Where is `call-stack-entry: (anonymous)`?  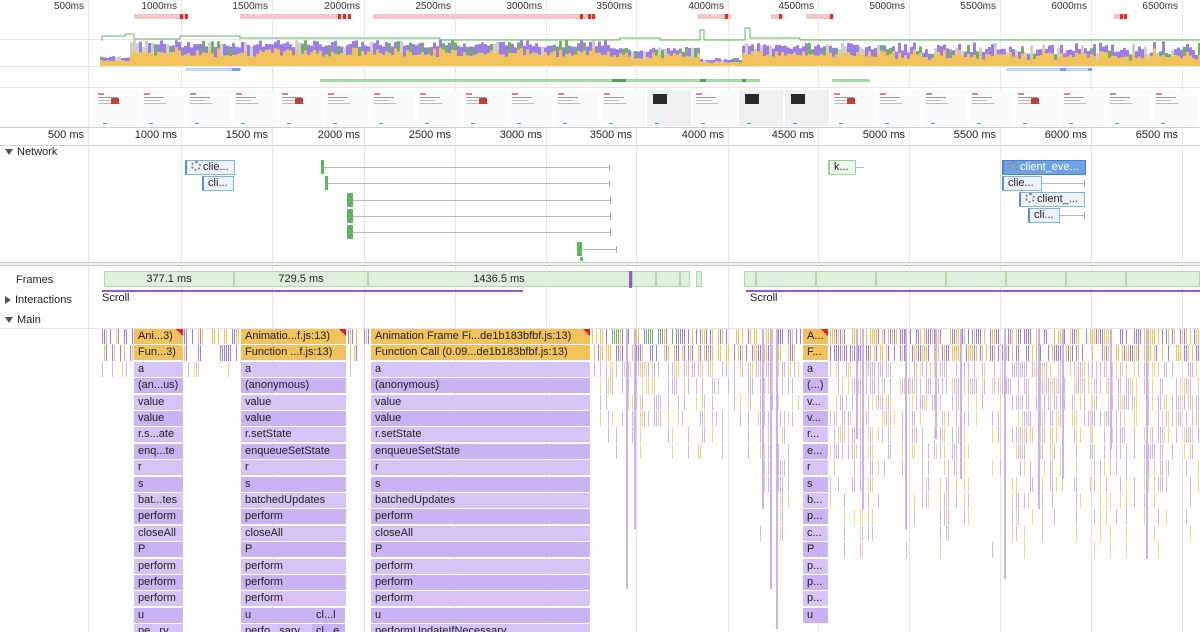 call-stack-entry: (anonymous) is located at coordinates (294, 386).